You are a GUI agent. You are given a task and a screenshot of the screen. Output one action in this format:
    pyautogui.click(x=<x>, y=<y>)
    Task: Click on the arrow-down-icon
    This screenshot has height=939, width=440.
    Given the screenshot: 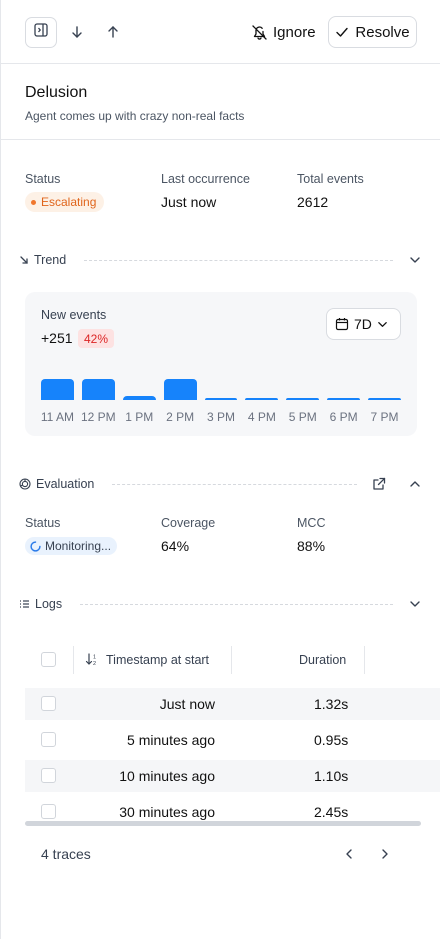 What is the action you would take?
    pyautogui.click(x=77, y=32)
    